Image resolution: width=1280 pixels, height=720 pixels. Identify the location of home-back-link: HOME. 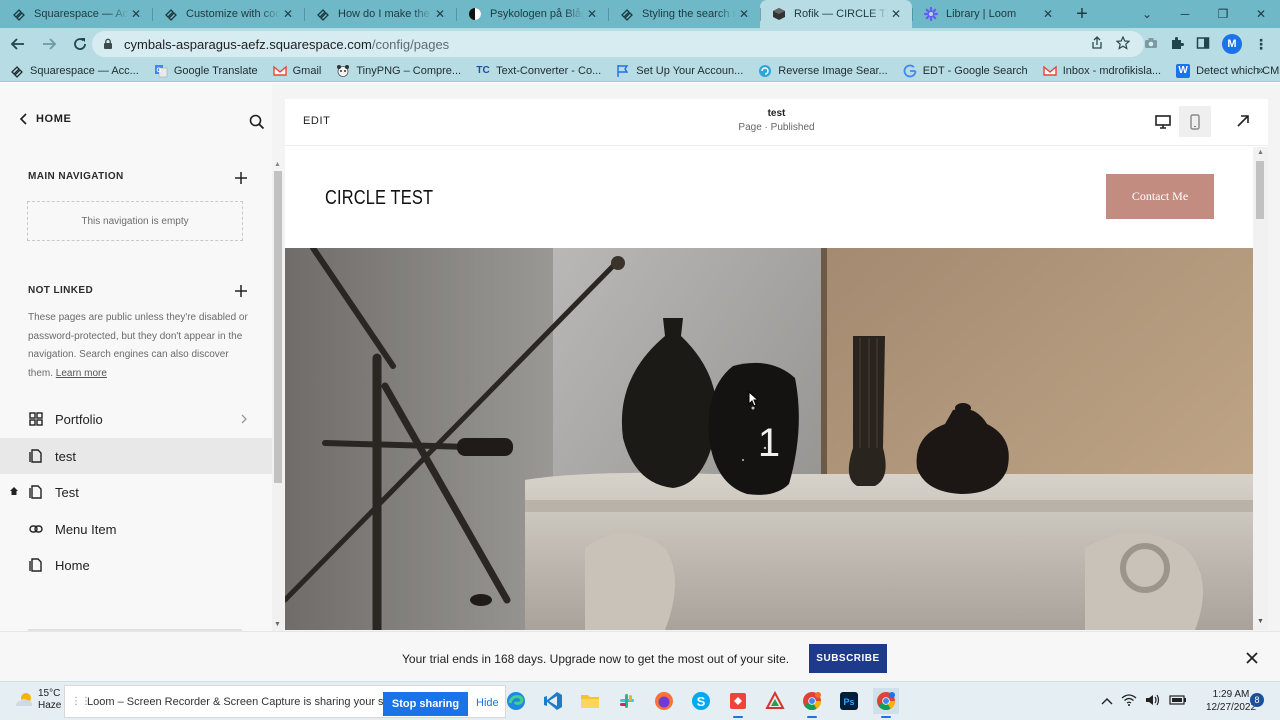
(44, 119).